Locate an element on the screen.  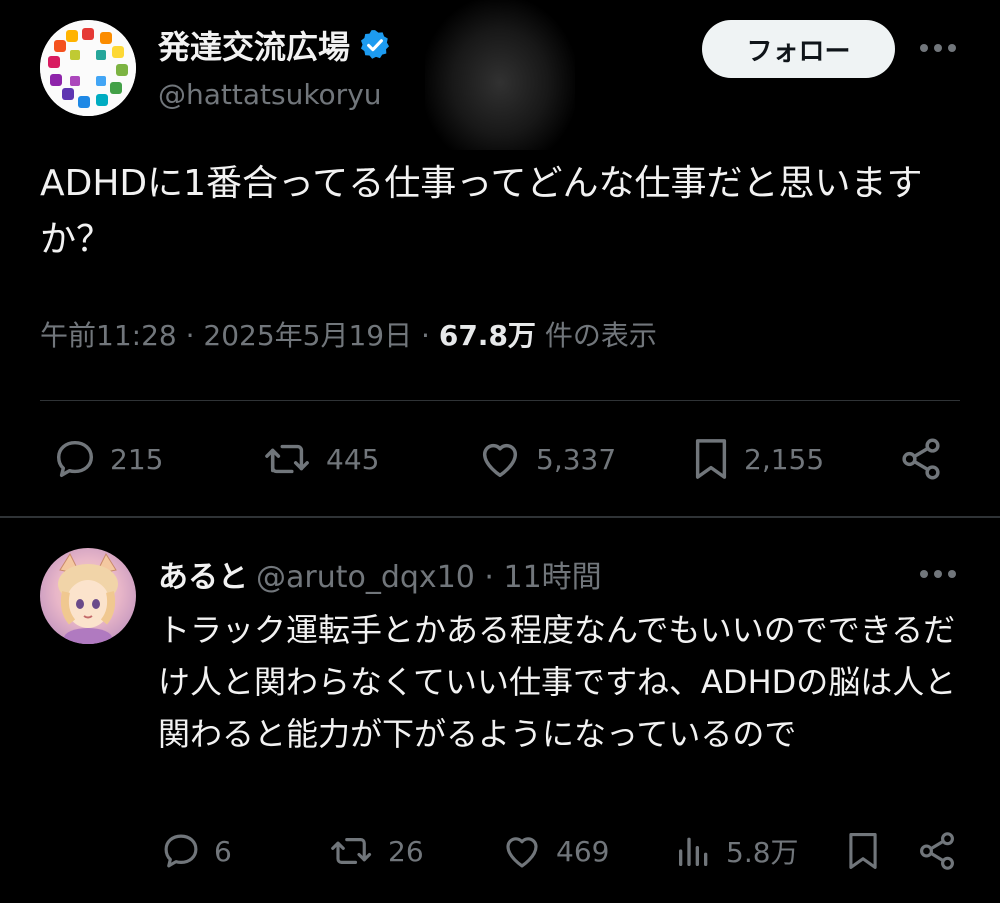
puzzle-logo-icon is located at coordinates (88, 68).